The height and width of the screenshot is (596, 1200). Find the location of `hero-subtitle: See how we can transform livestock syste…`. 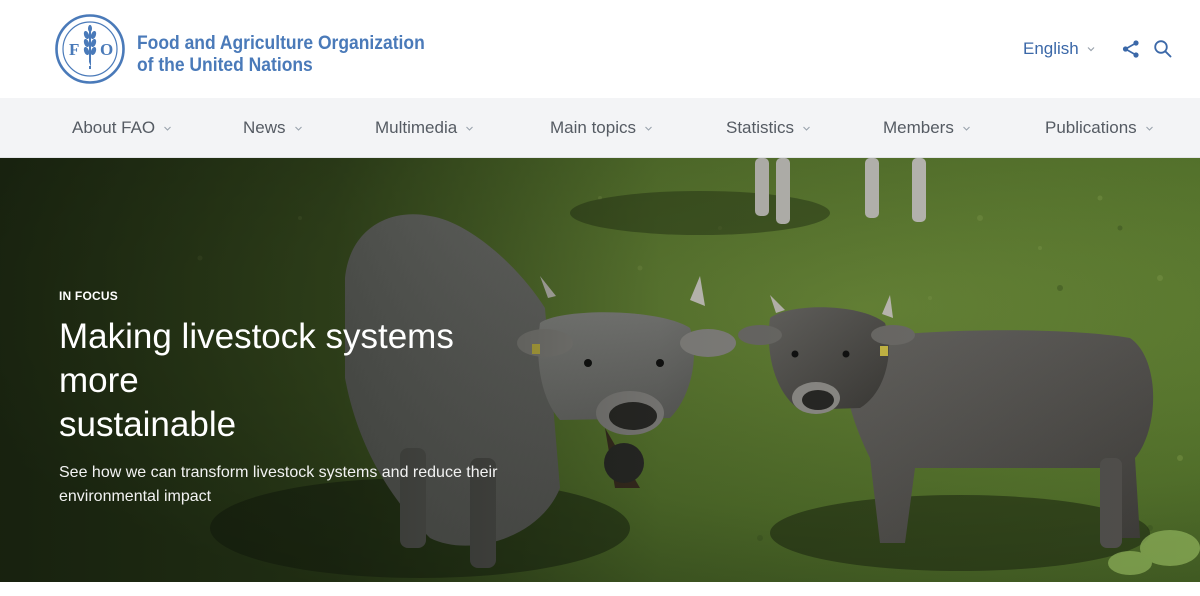

hero-subtitle: See how we can transform livestock syste… is located at coordinates (289, 485).